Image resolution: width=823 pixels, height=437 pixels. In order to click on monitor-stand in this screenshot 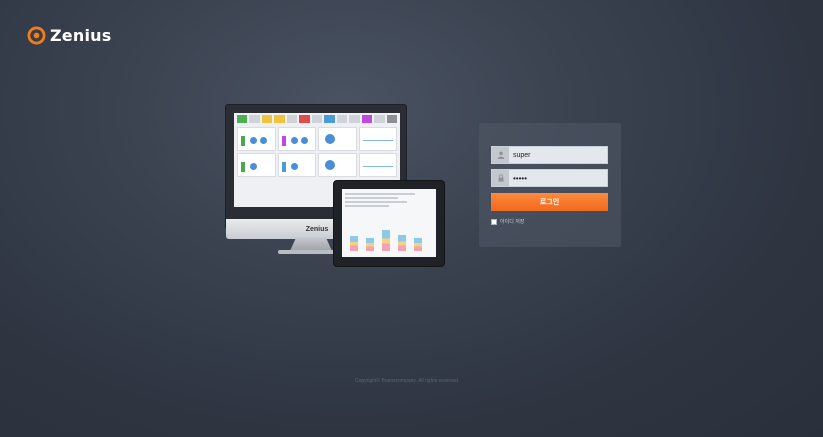, I will do `click(311, 244)`.